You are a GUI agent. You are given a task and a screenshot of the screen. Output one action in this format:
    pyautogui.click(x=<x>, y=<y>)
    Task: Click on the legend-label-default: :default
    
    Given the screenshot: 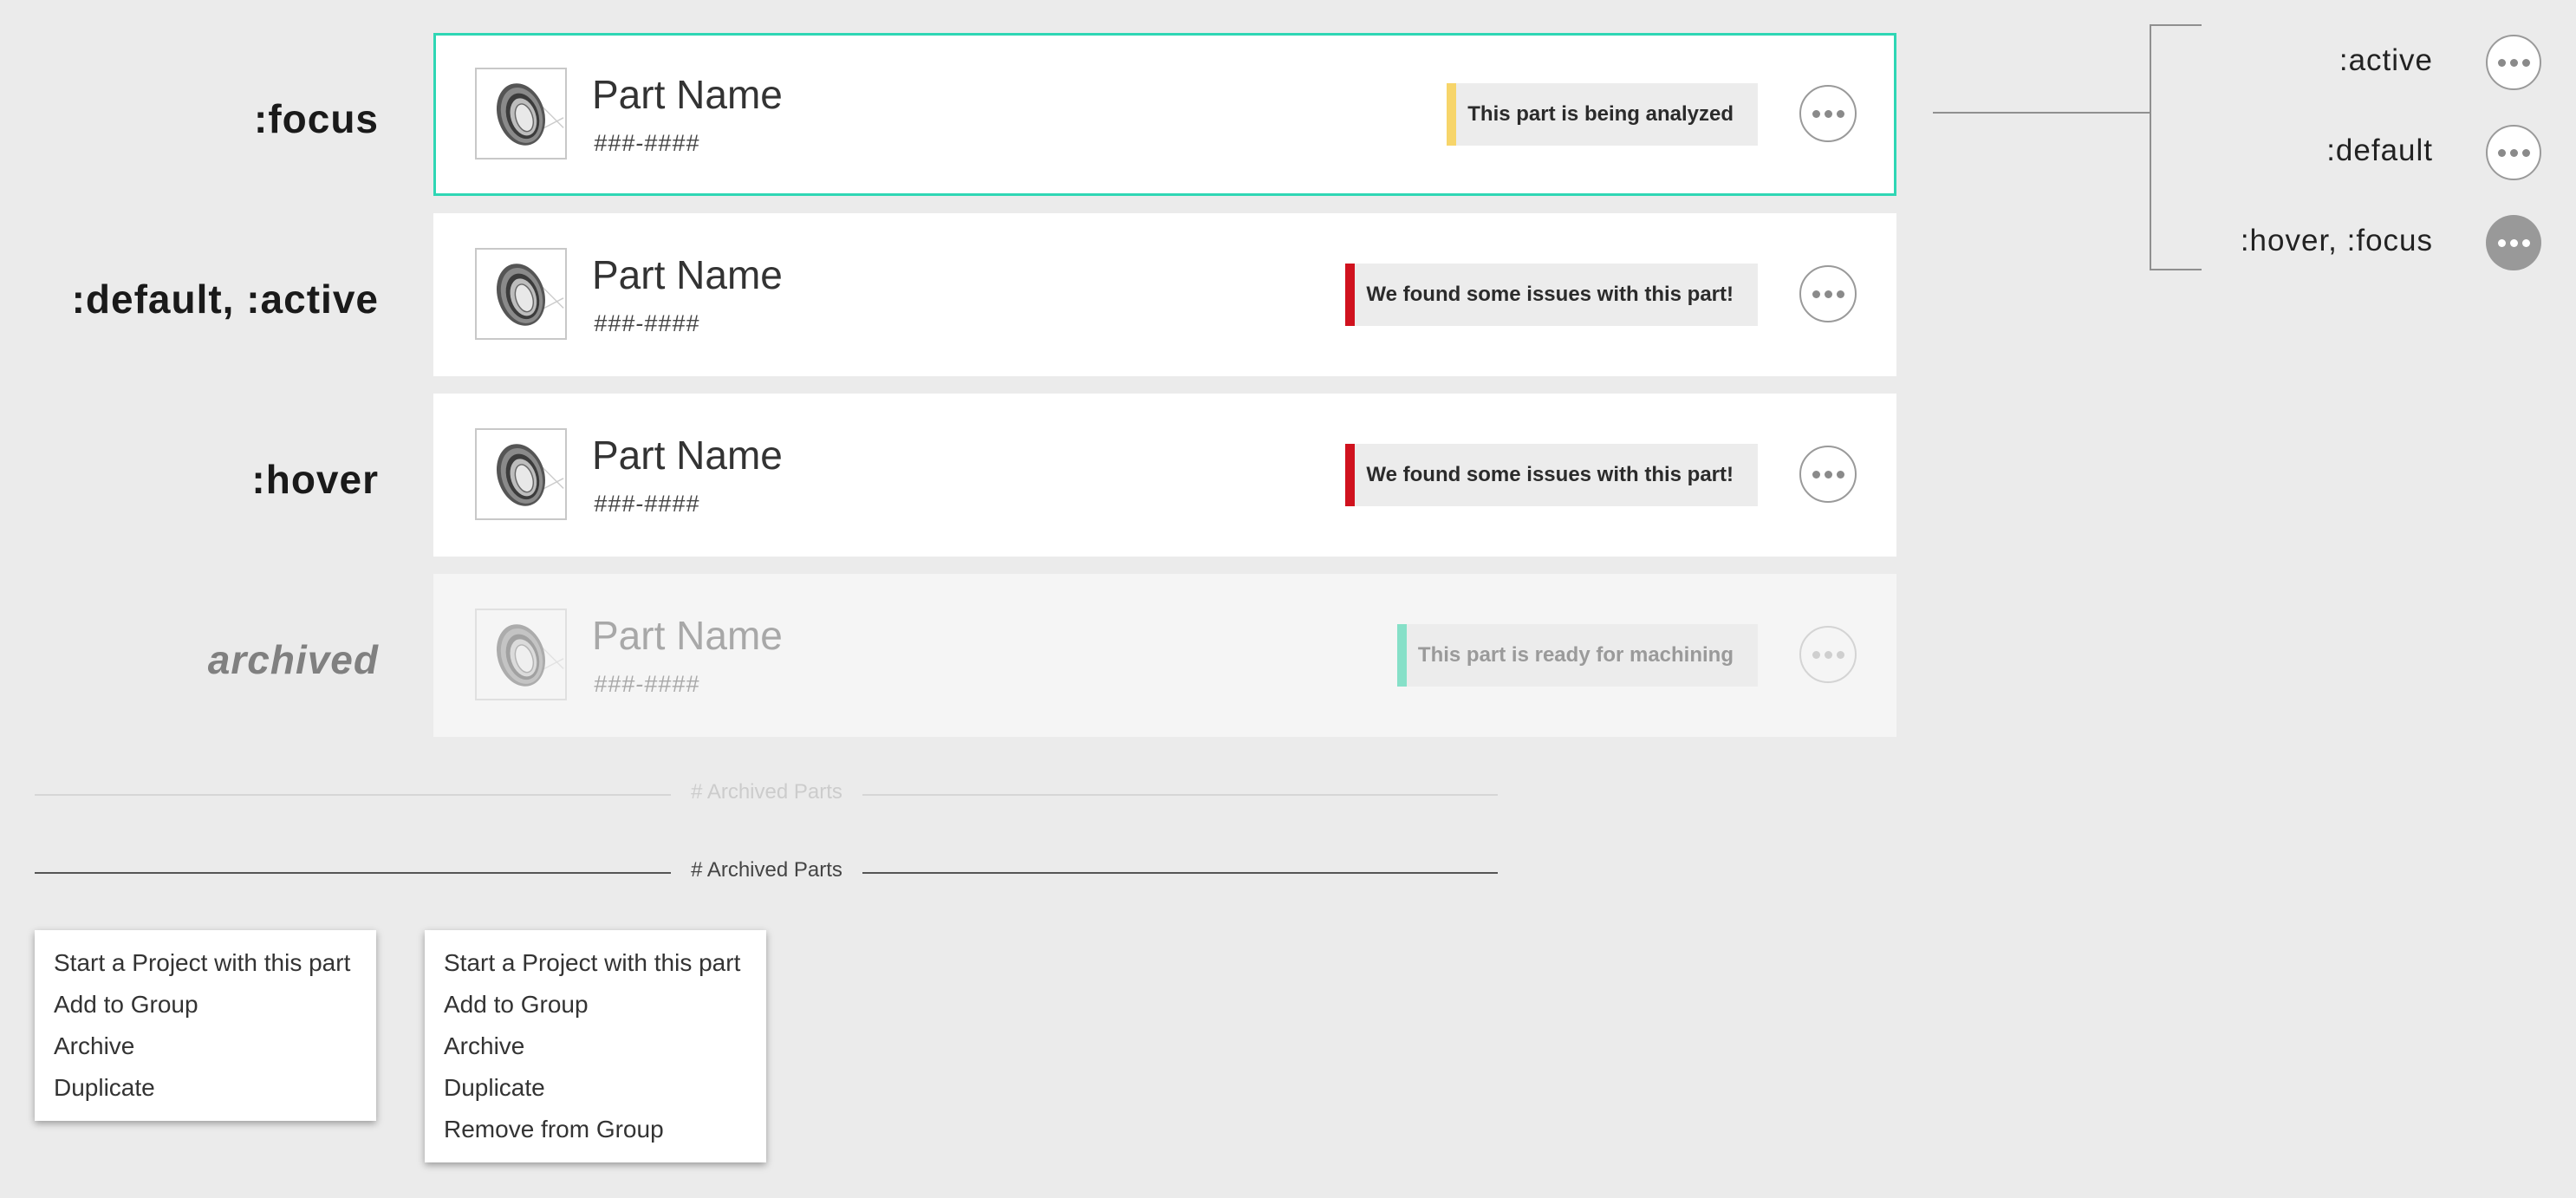 What is the action you would take?
    pyautogui.click(x=2379, y=150)
    